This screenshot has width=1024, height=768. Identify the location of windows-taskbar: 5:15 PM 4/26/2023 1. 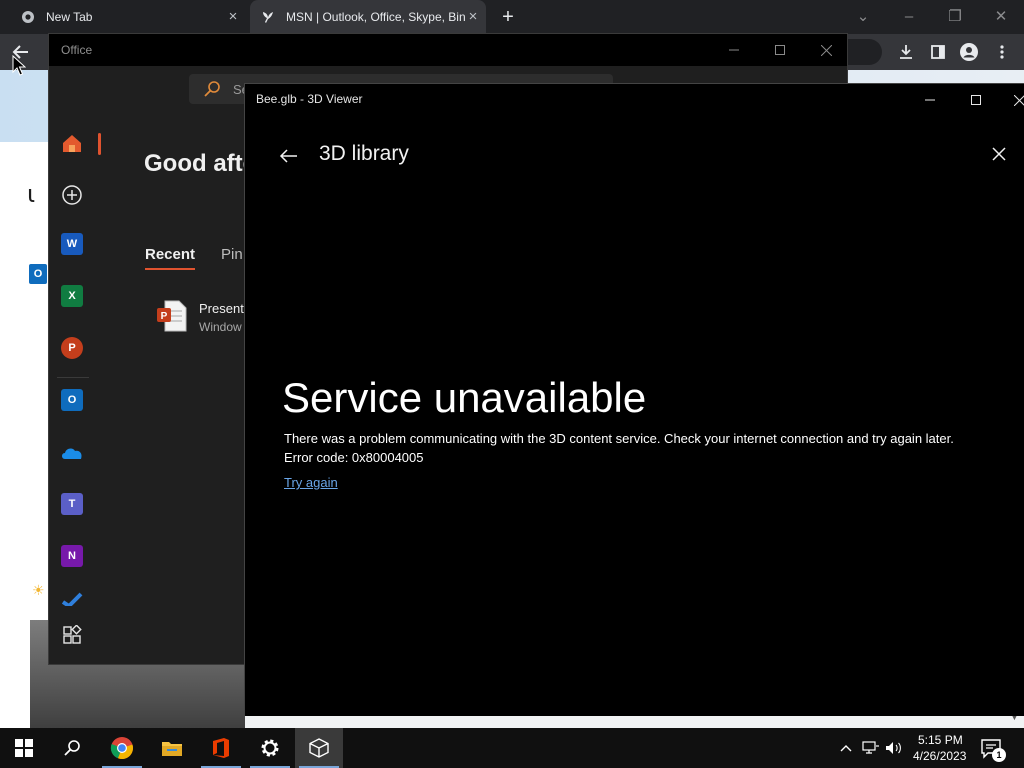
(512, 748).